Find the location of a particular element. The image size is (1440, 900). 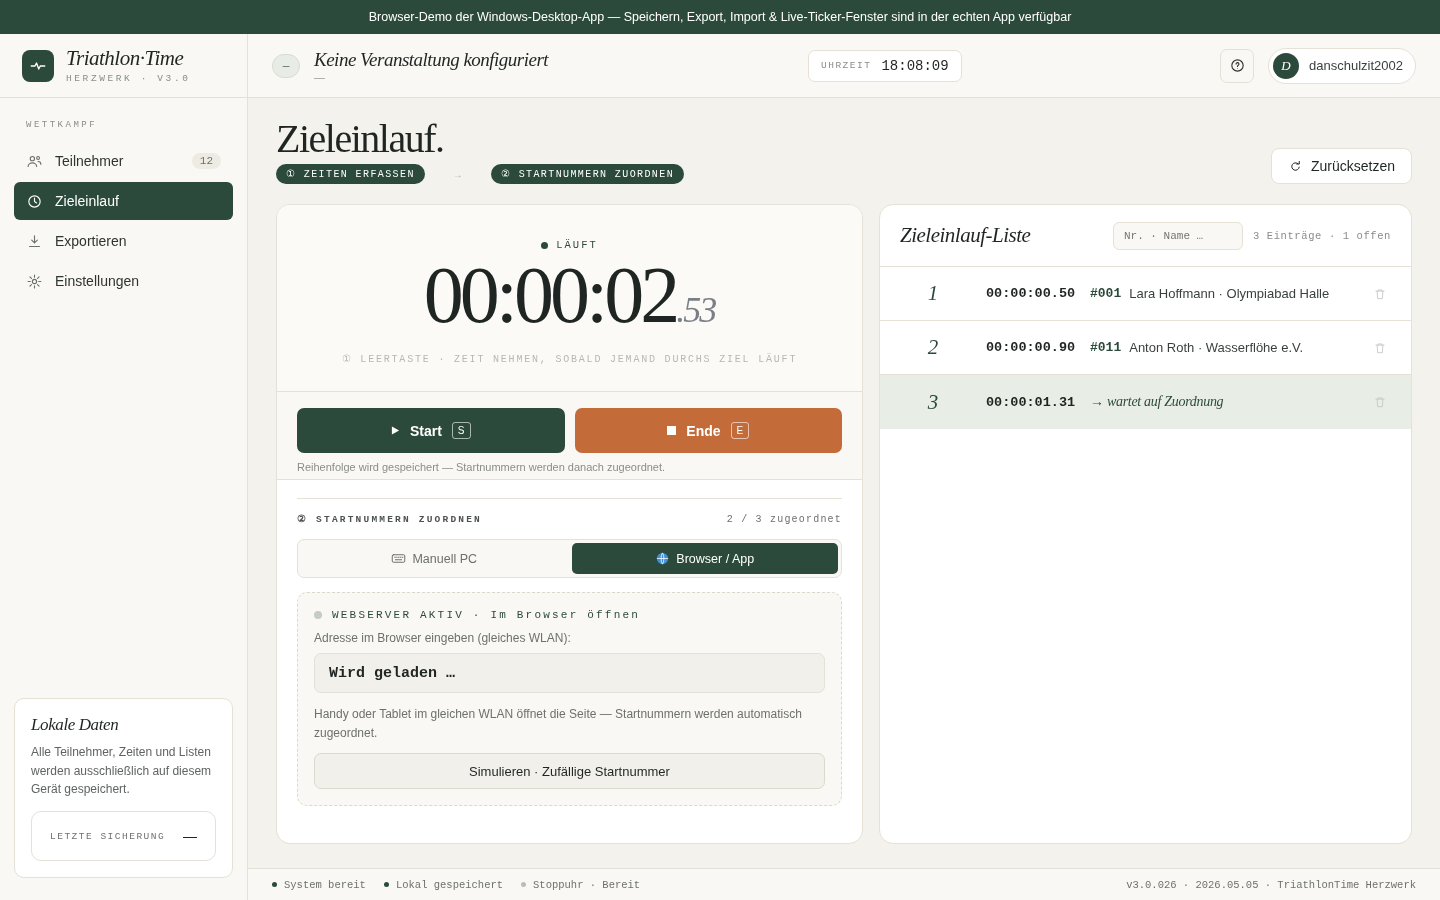

step-pill: ① ZEITEN ERFASSEN is located at coordinates (350, 174).